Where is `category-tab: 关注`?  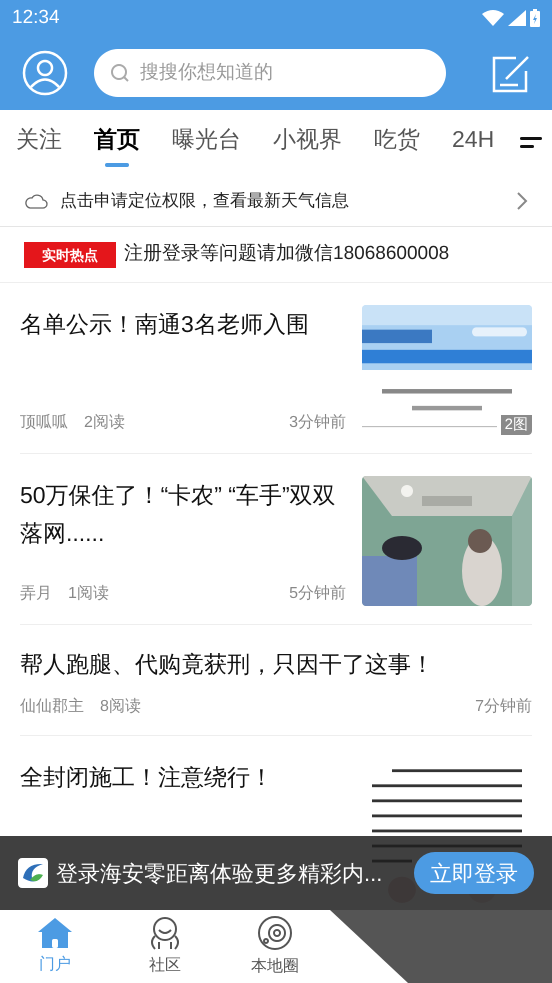 category-tab: 关注 is located at coordinates (39, 142).